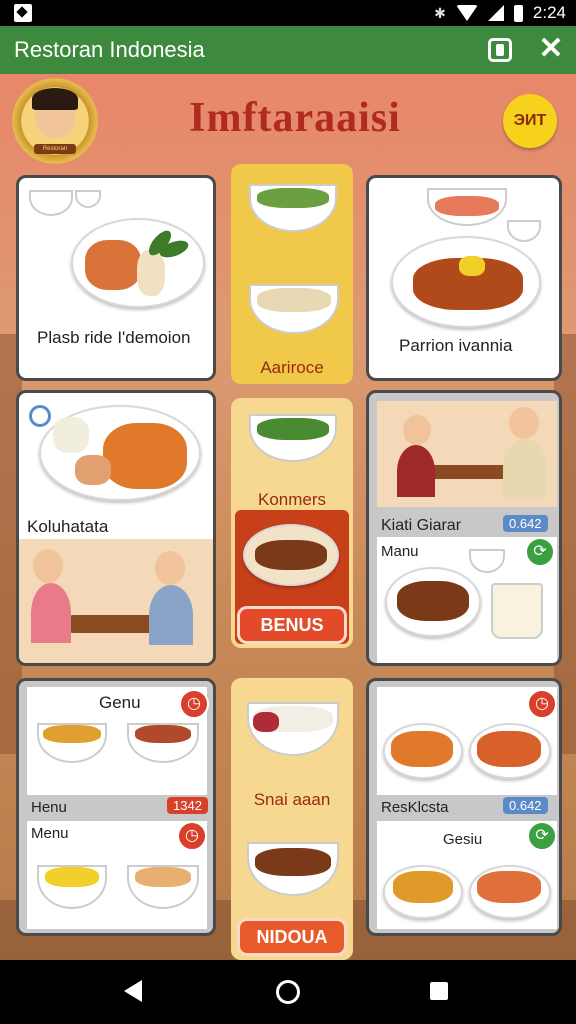  I want to click on menu-panel: Genu ◷, so click(118, 741).